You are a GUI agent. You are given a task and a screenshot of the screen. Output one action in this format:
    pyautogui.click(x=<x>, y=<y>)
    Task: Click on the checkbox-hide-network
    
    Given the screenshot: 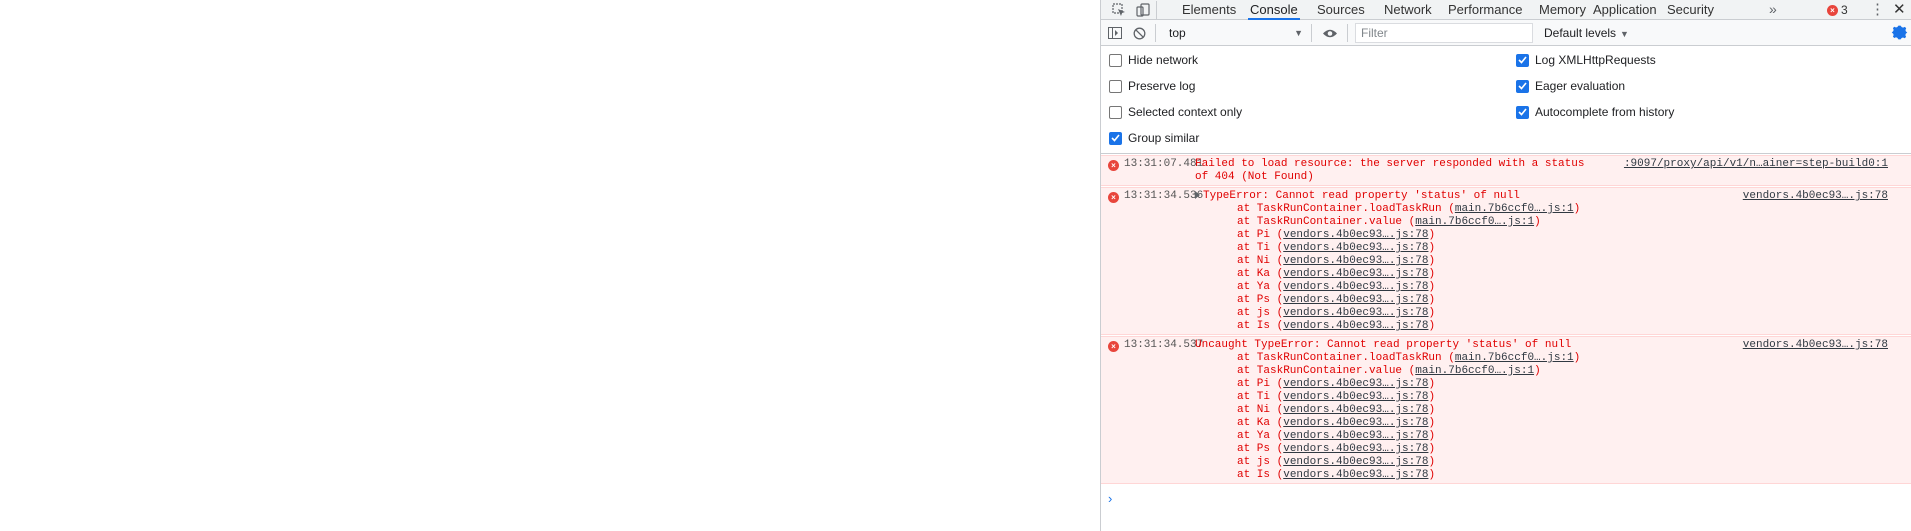 What is the action you would take?
    pyautogui.click(x=1115, y=60)
    